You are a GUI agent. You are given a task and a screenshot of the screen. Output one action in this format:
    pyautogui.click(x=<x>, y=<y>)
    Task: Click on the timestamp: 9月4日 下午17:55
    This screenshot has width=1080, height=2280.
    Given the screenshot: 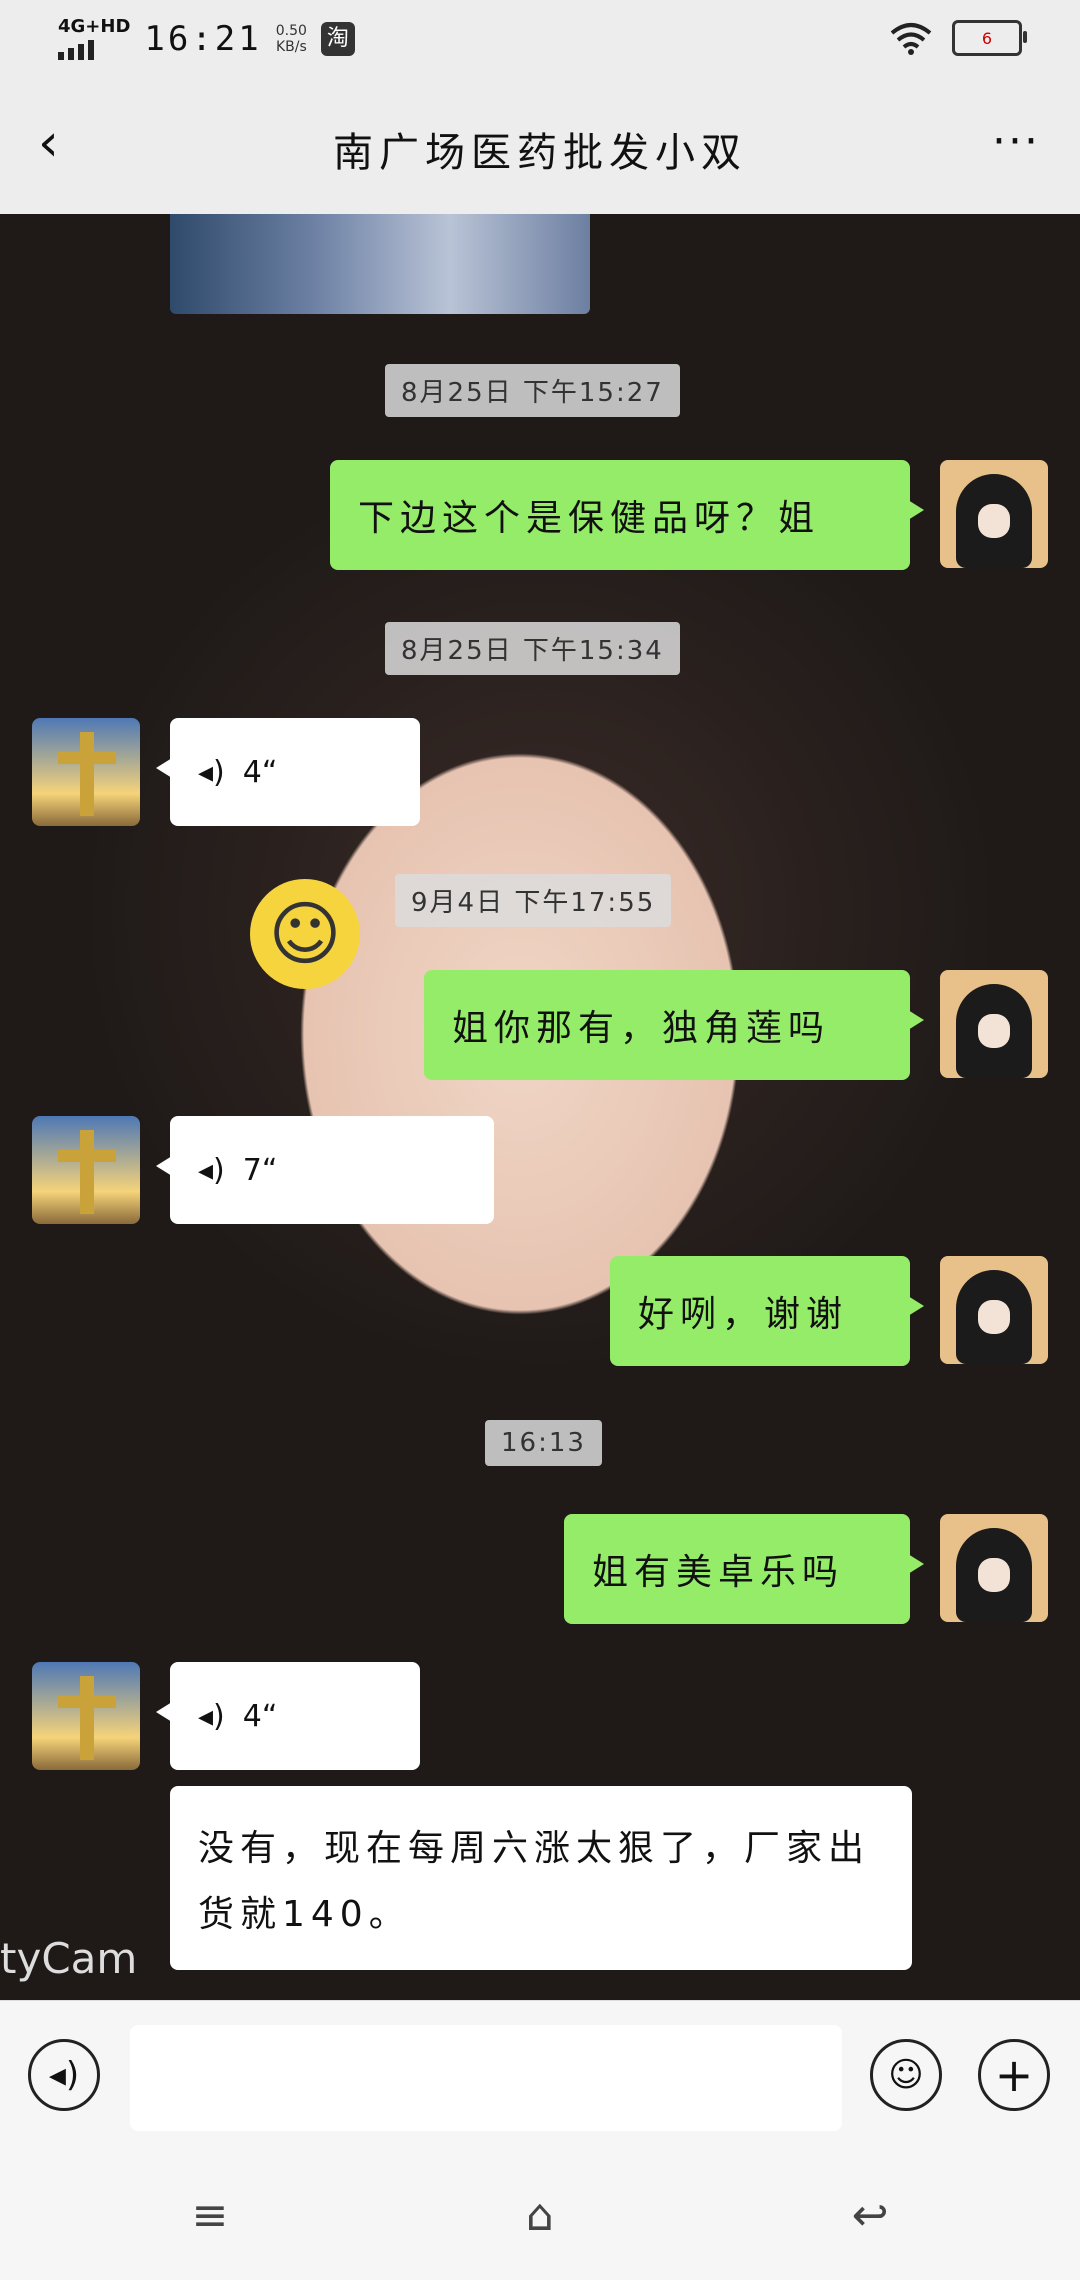 What is the action you would take?
    pyautogui.click(x=533, y=900)
    